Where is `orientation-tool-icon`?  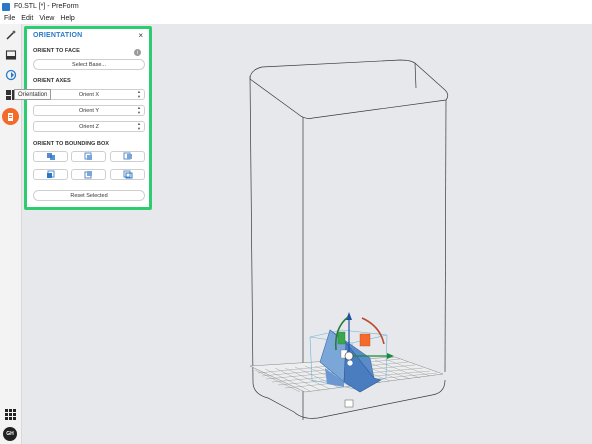 orientation-tool-icon is located at coordinates (10, 74).